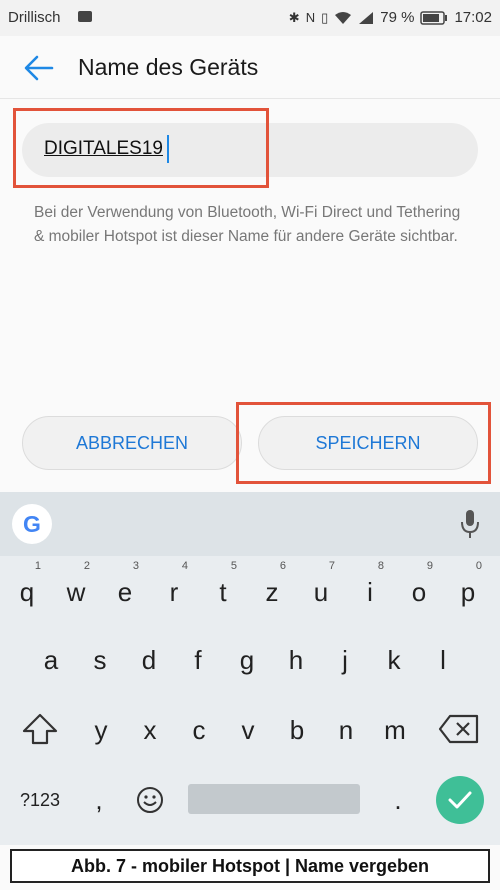 The image size is (500, 890). What do you see at coordinates (473, 17) in the screenshot?
I see `clock: 17:02` at bounding box center [473, 17].